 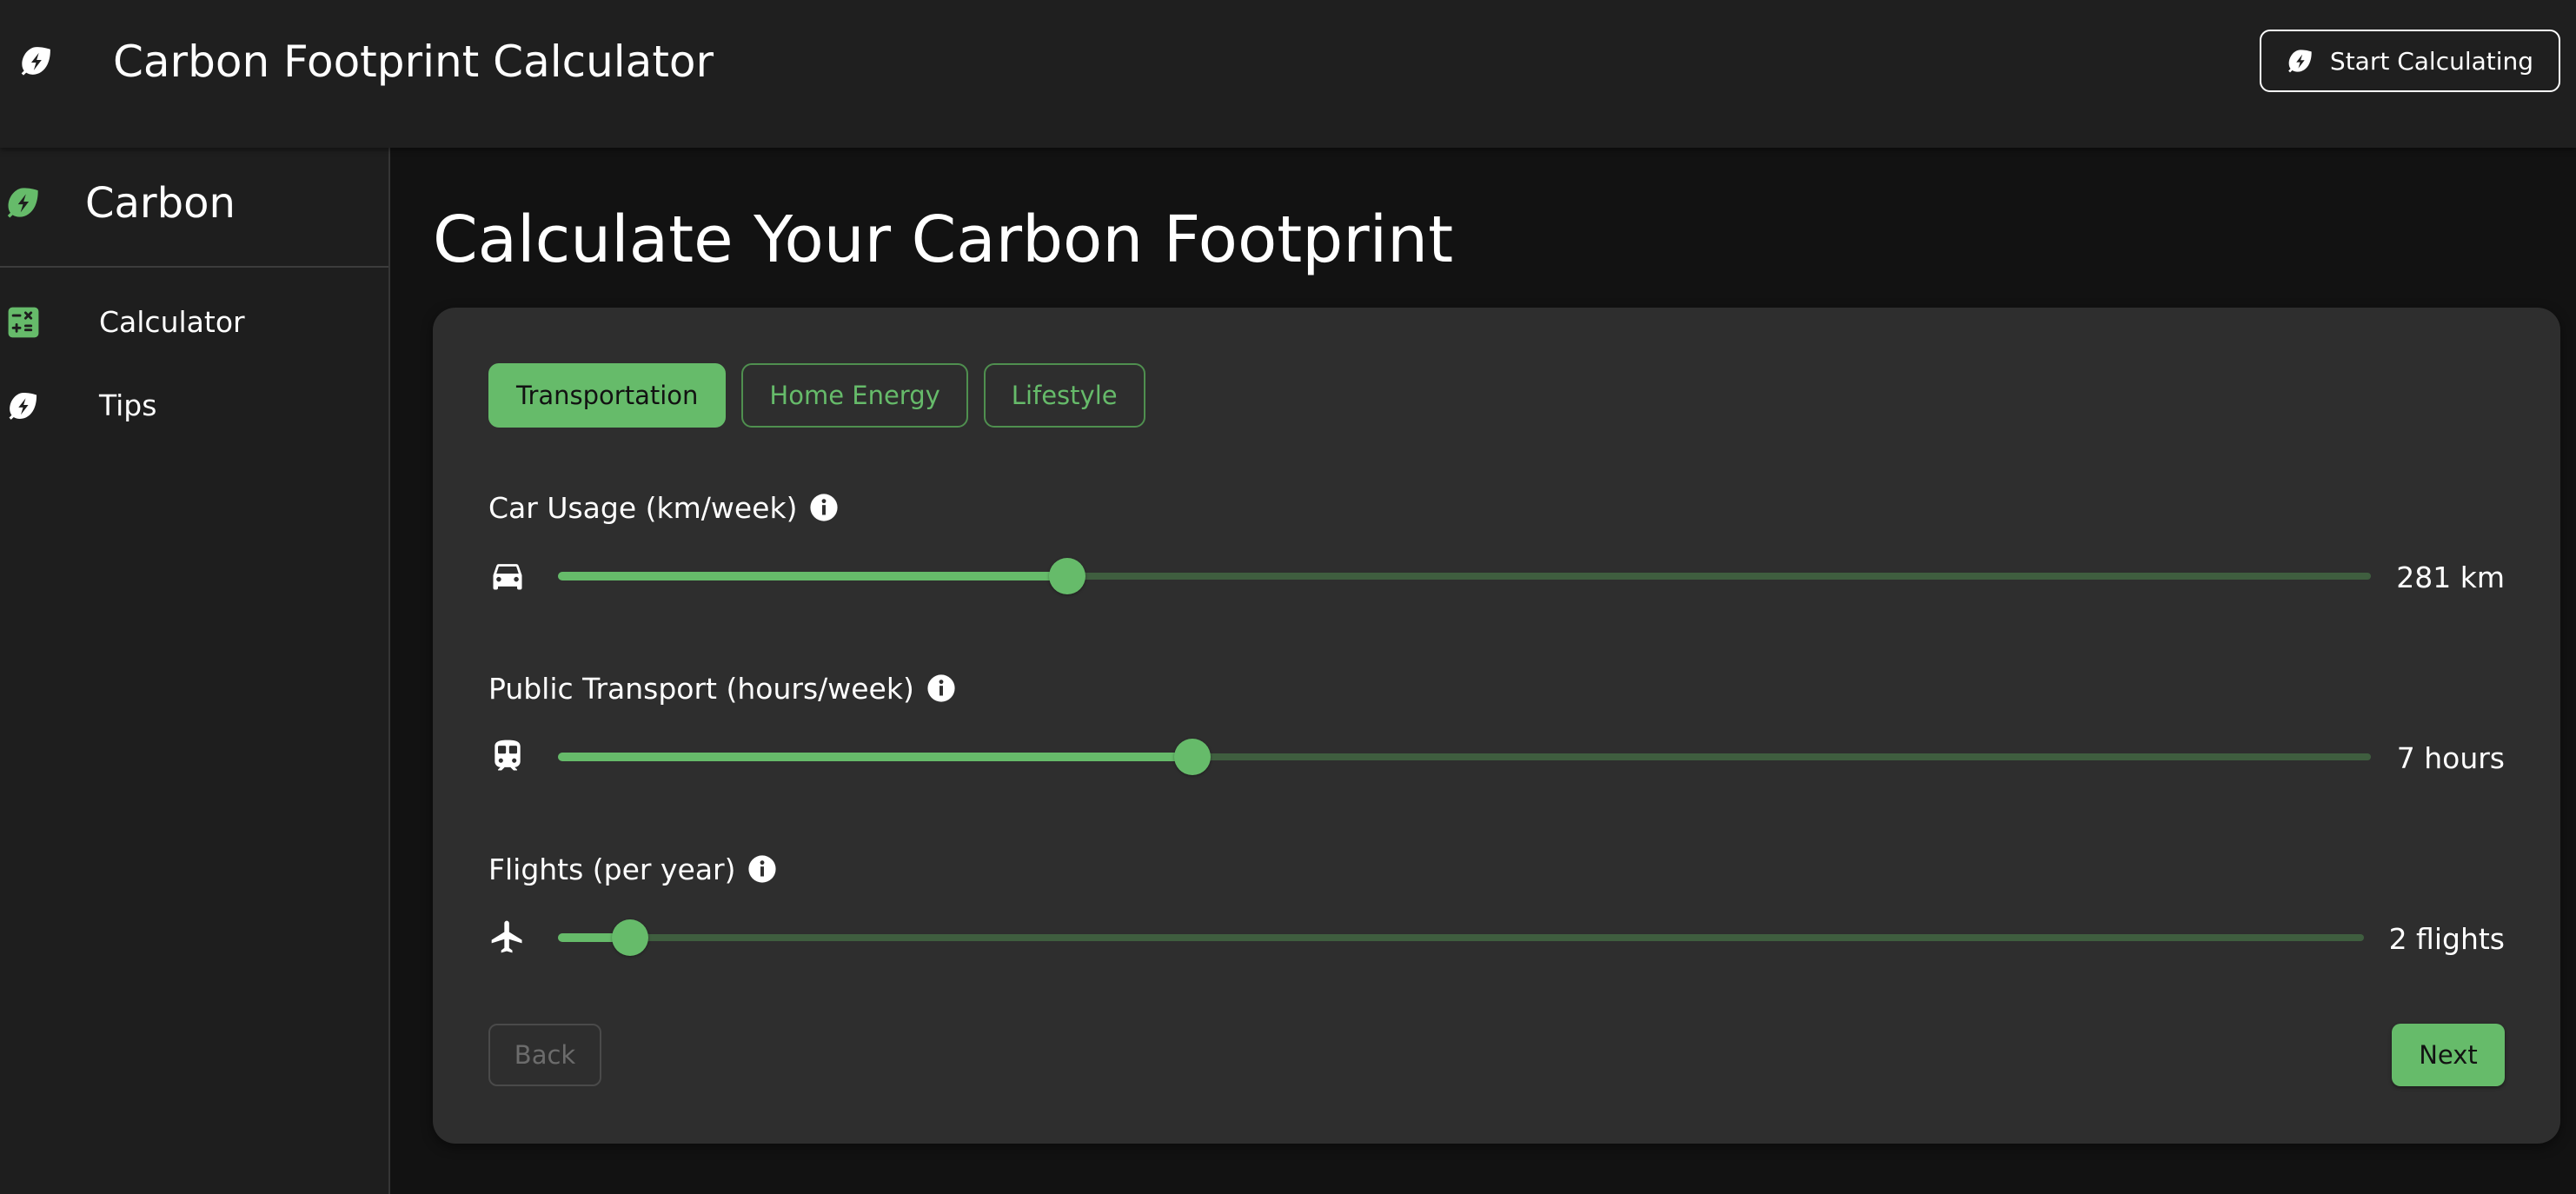 I want to click on tab-home-energy: Home Energy, so click(x=854, y=395).